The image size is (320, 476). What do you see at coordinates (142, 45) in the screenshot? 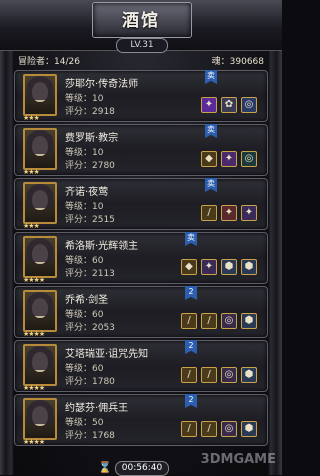
I see `tavern-level-badge: LV.31` at bounding box center [142, 45].